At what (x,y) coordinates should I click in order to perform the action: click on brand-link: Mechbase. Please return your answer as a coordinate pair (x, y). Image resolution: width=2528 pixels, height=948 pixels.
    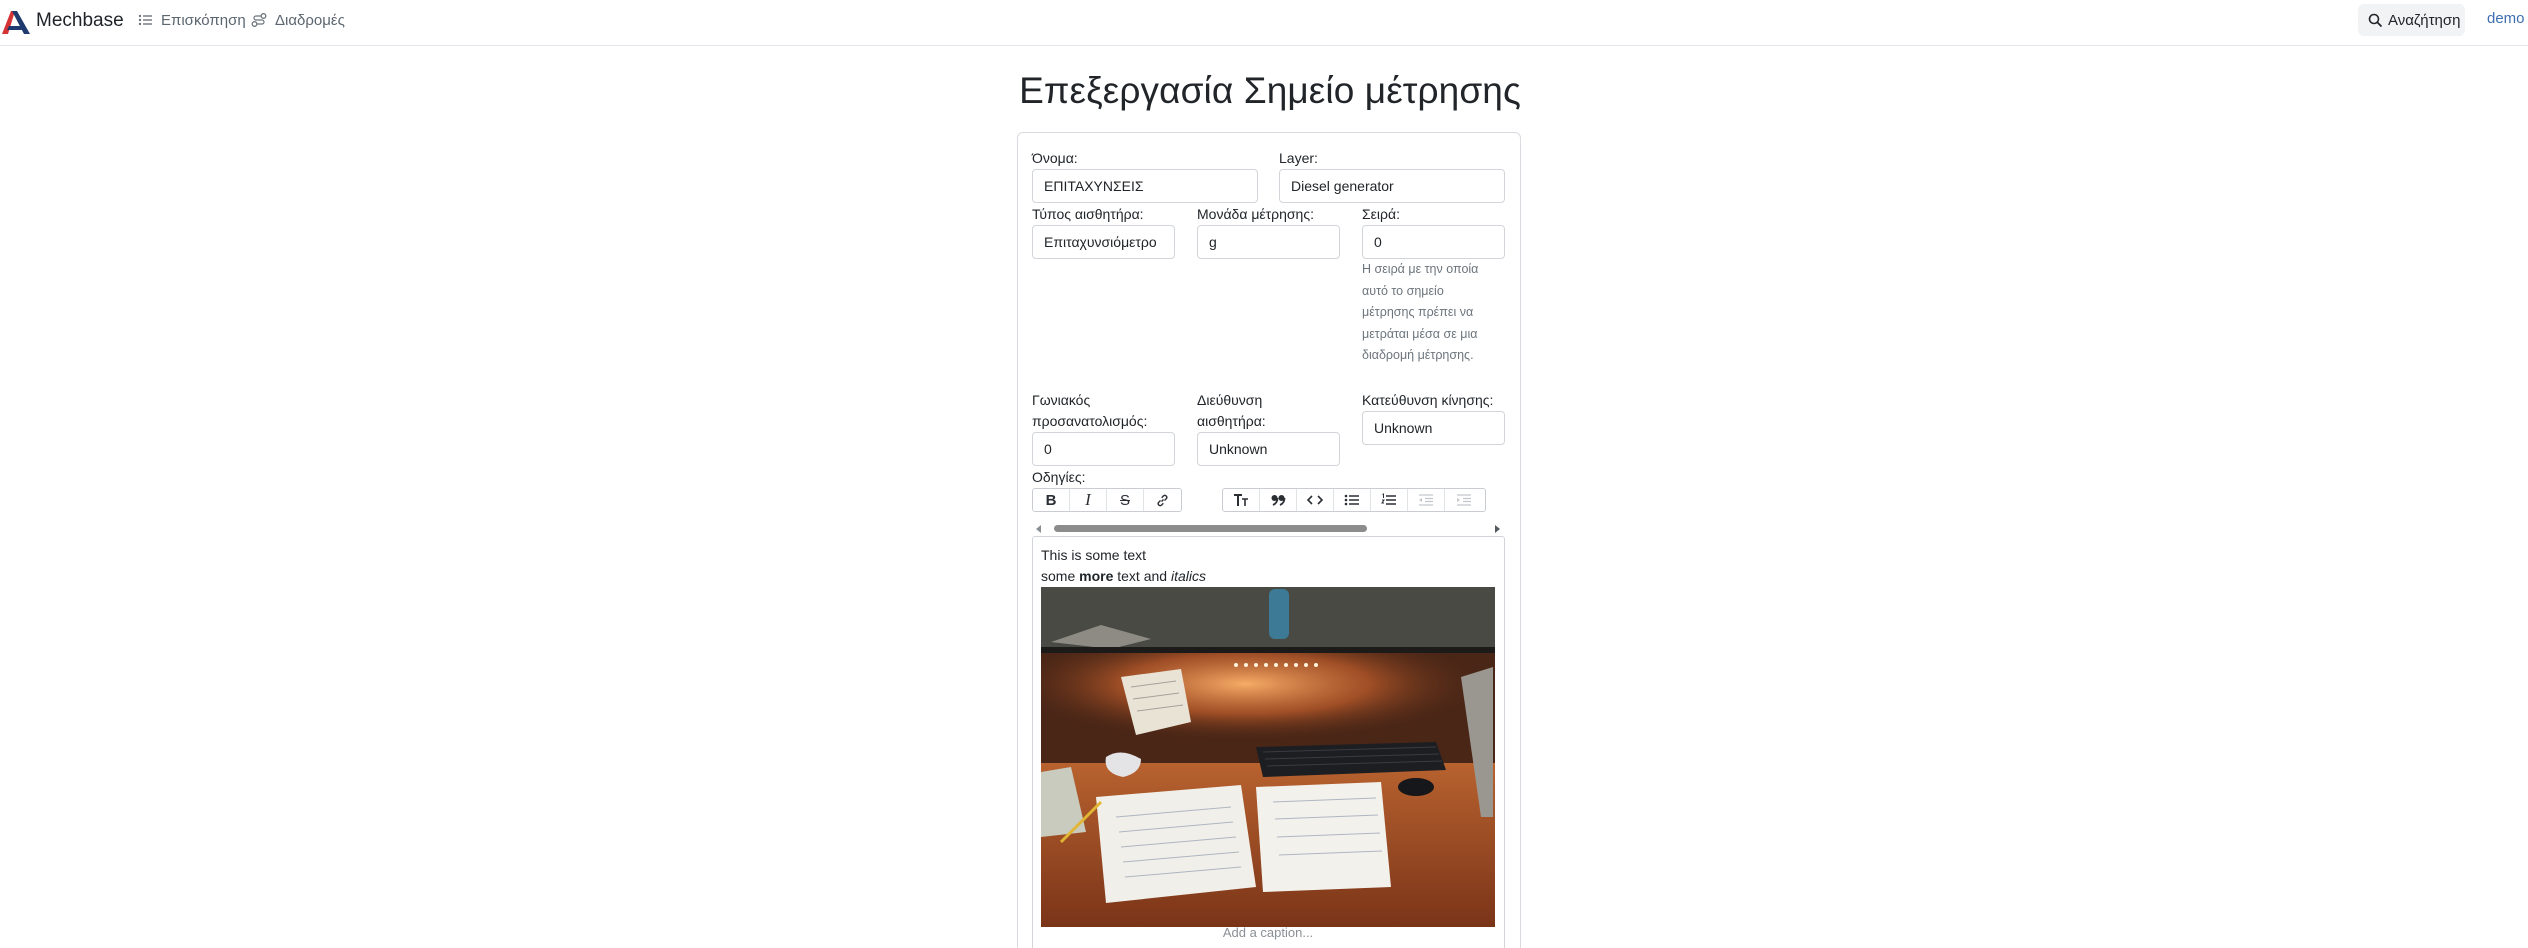
    Looking at the image, I should click on (62, 21).